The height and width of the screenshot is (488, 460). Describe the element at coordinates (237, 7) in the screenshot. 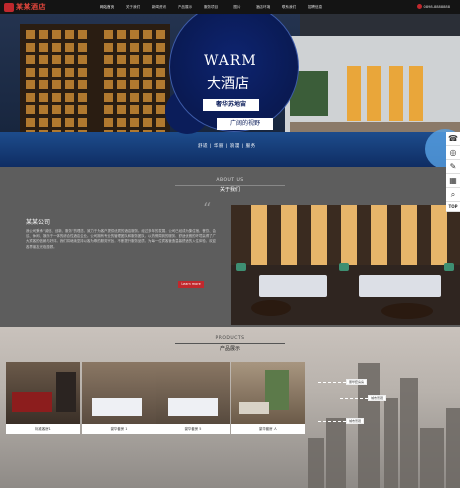

I see `nav-item-gallery: 图片` at that location.